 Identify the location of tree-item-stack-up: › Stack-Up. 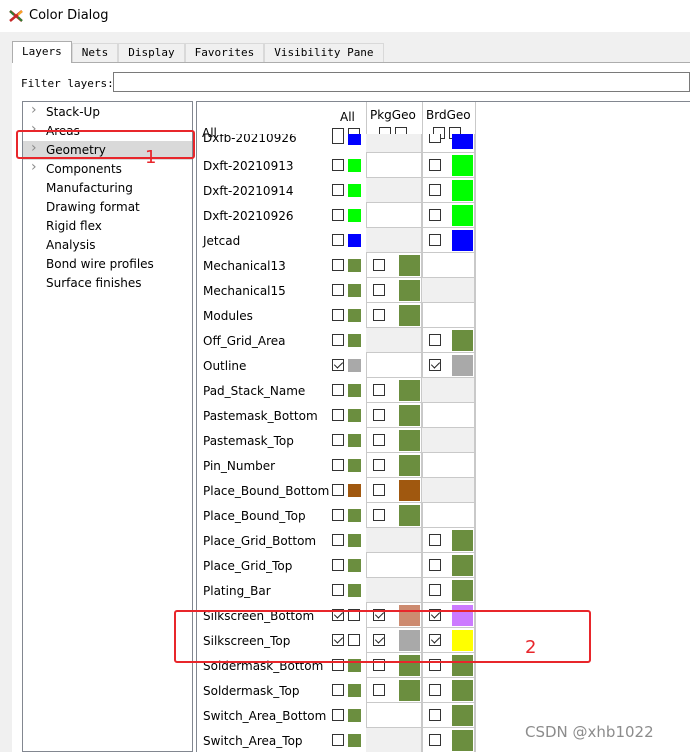
(107, 112).